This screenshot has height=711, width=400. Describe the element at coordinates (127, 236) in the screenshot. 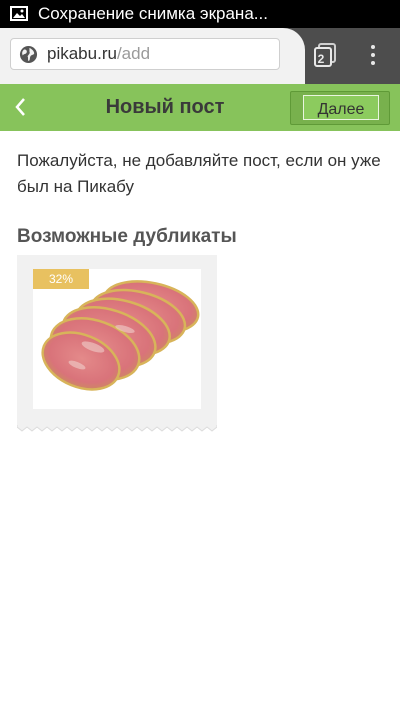

I see `duplicates-heading: Возможные дубликаты` at that location.